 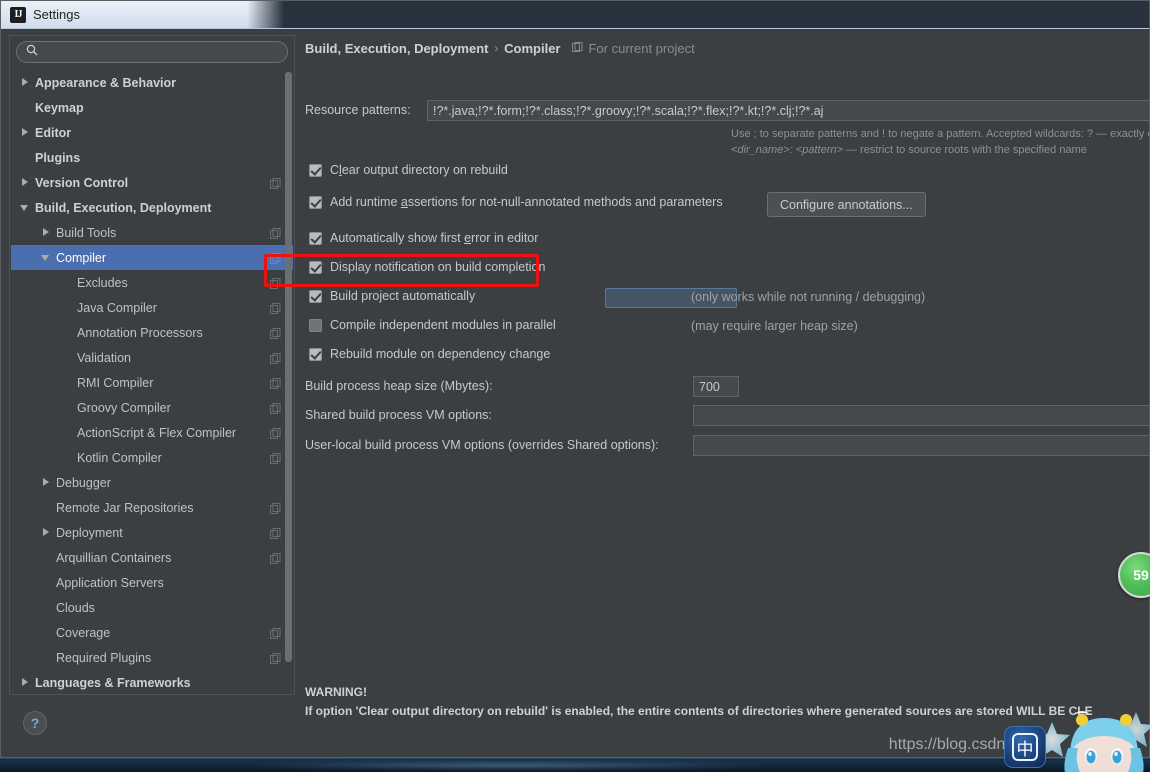 What do you see at coordinates (427, 267) in the screenshot?
I see `checkbox-display-notification-on-build: Display notification on build completion` at bounding box center [427, 267].